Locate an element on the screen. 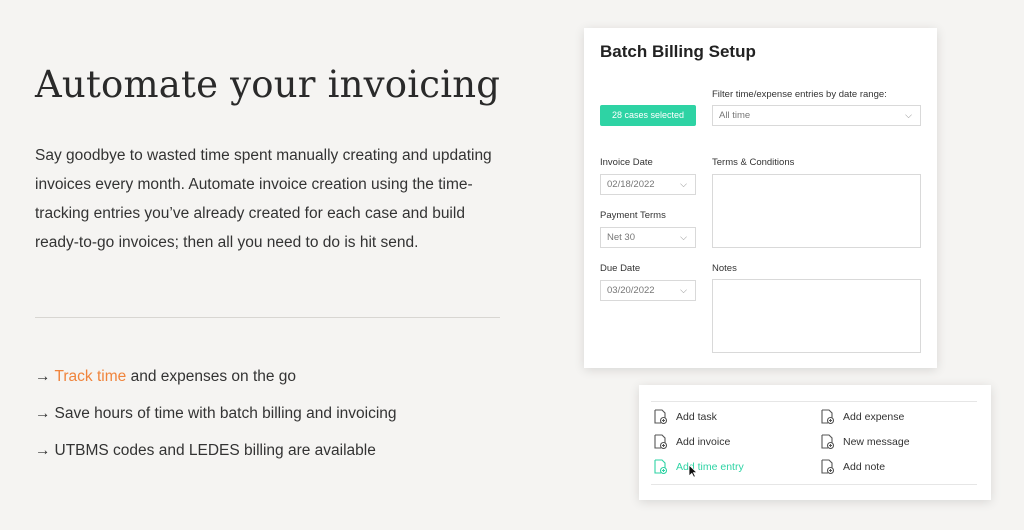 The height and width of the screenshot is (530, 1024). add-note-action: Add note is located at coordinates (853, 466).